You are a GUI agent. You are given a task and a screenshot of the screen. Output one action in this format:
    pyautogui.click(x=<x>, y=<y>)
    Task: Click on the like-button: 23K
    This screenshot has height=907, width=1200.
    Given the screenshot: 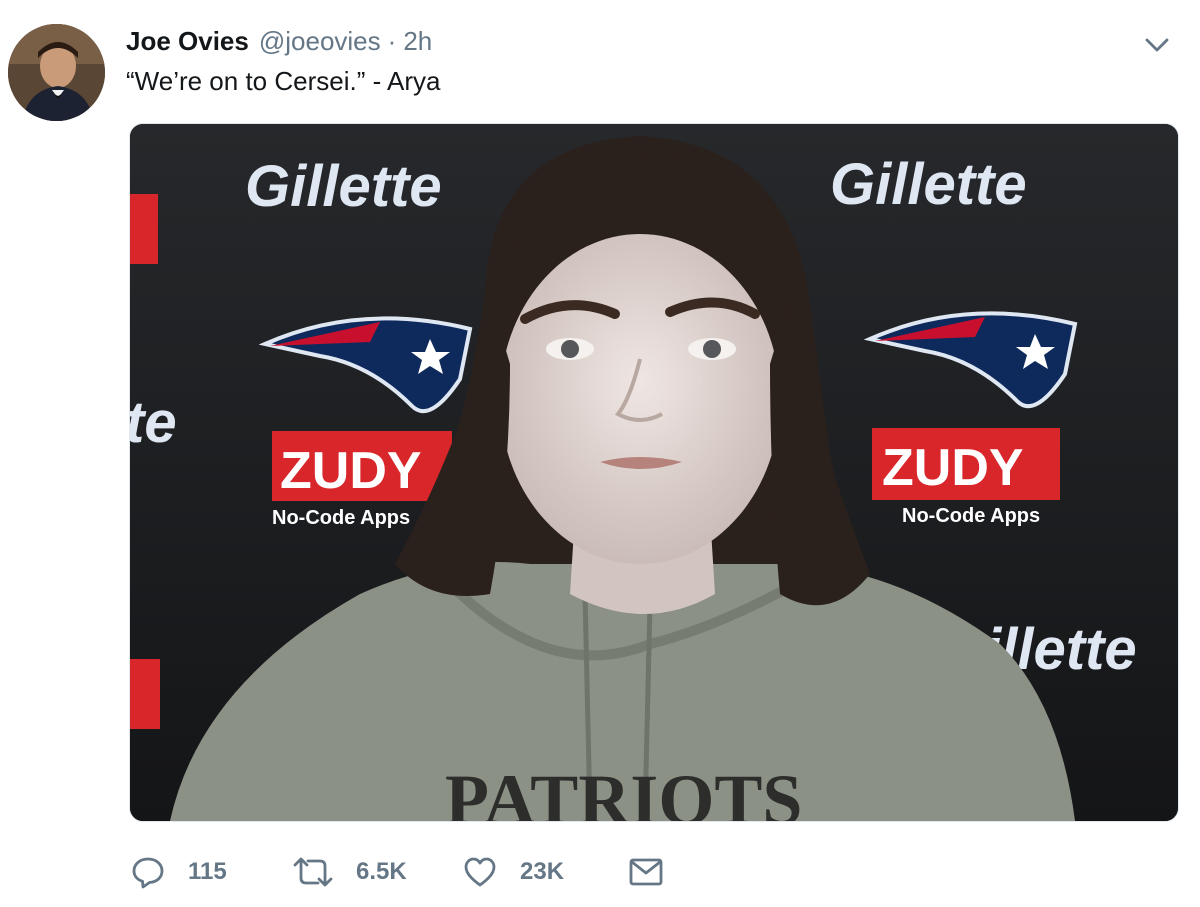 What is the action you would take?
    pyautogui.click(x=513, y=872)
    